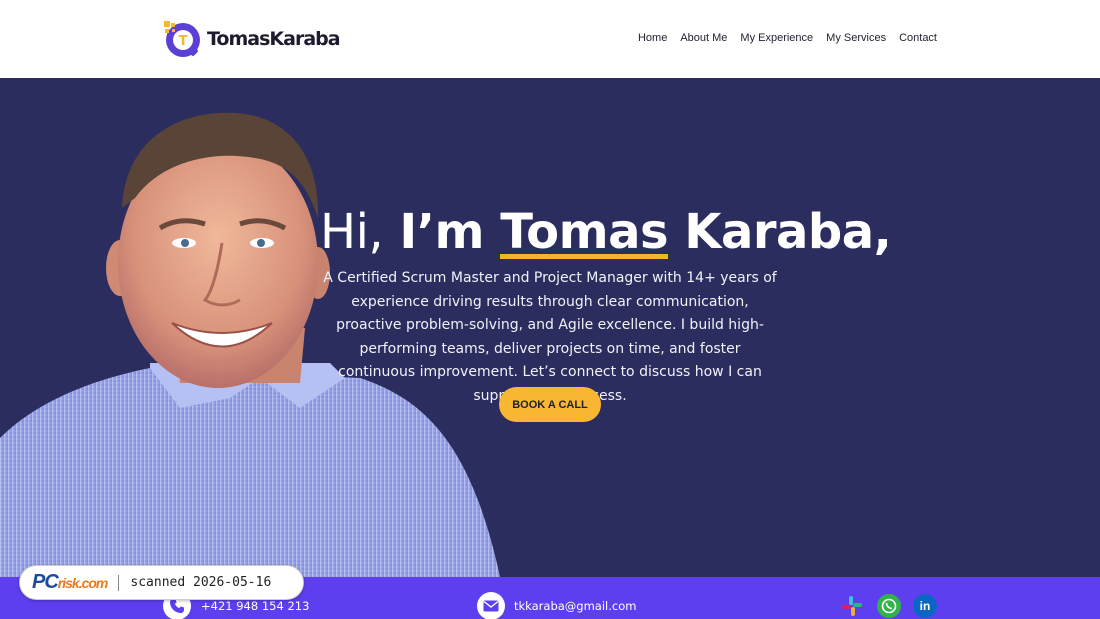  I want to click on email-icon, so click(491, 605).